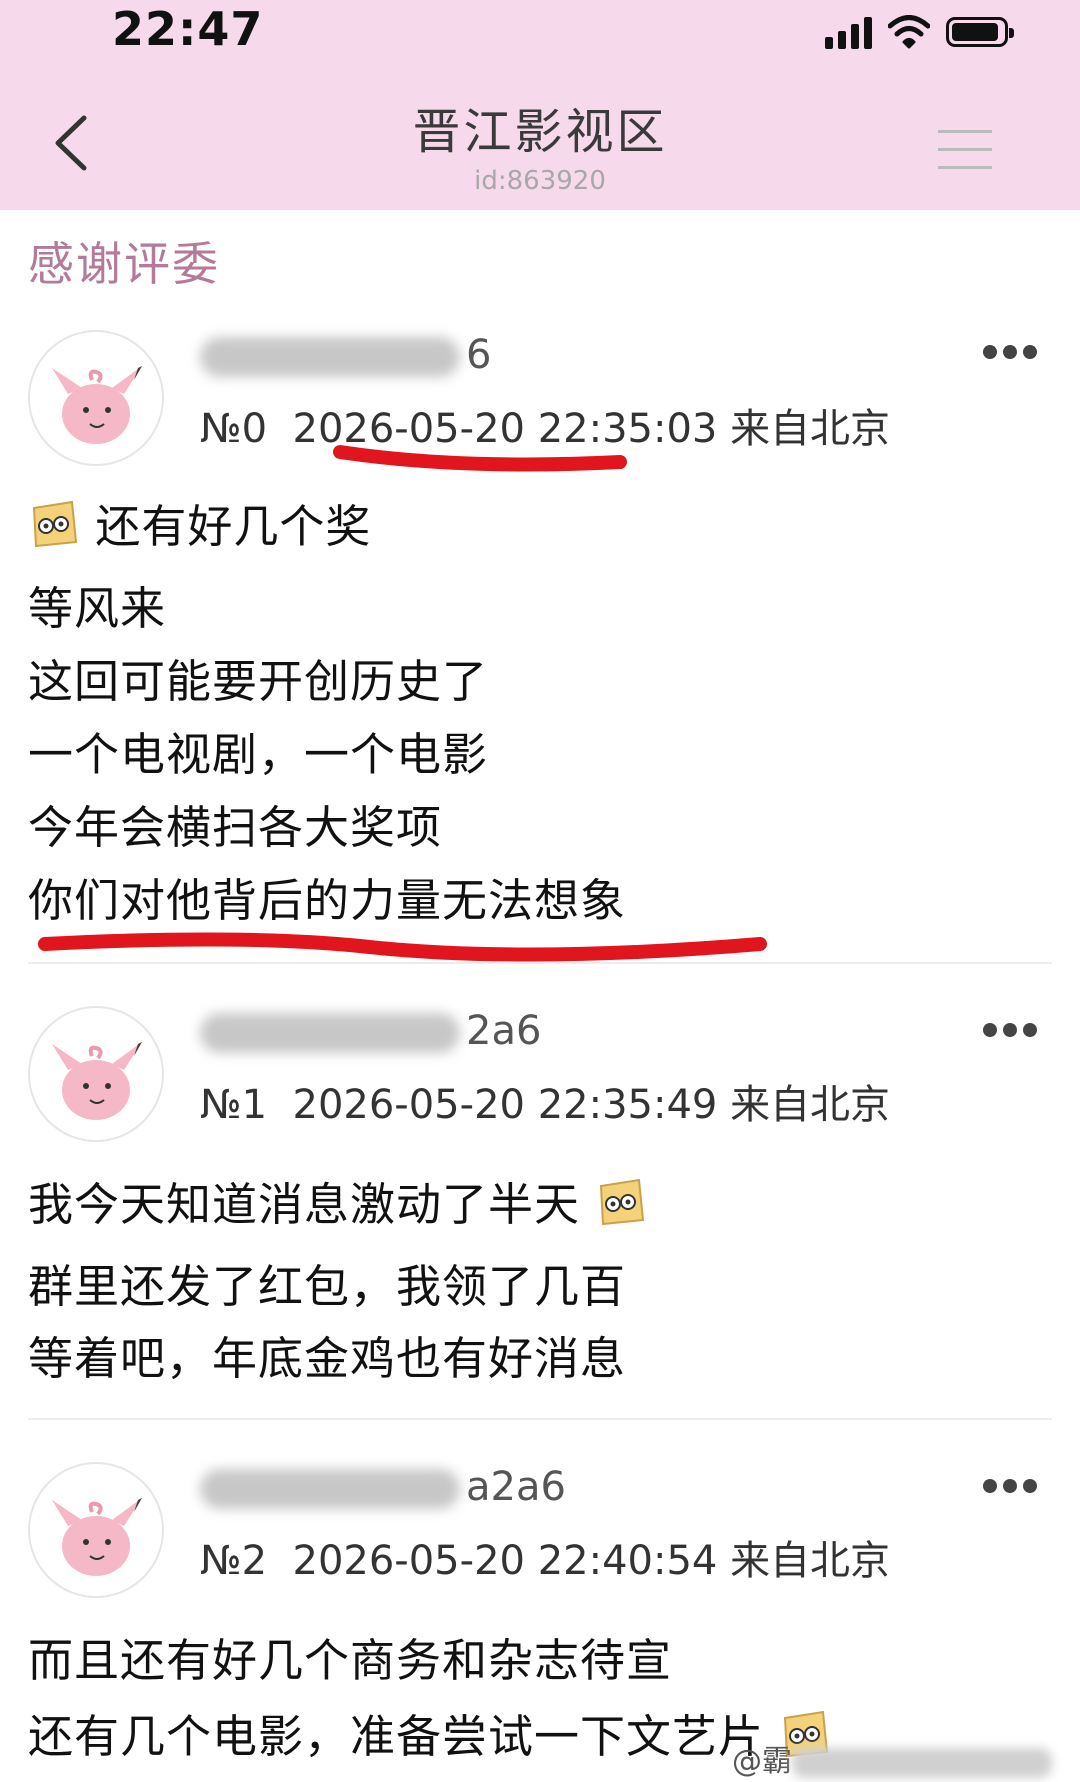  I want to click on post-line: 还有几个电影，准备尝试一下文艺片, so click(429, 1732).